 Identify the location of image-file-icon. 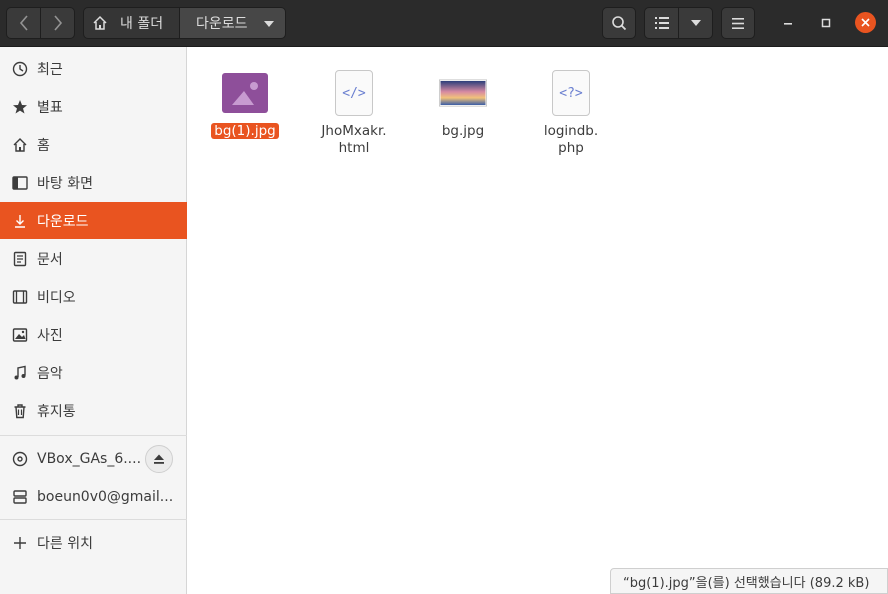
(245, 93).